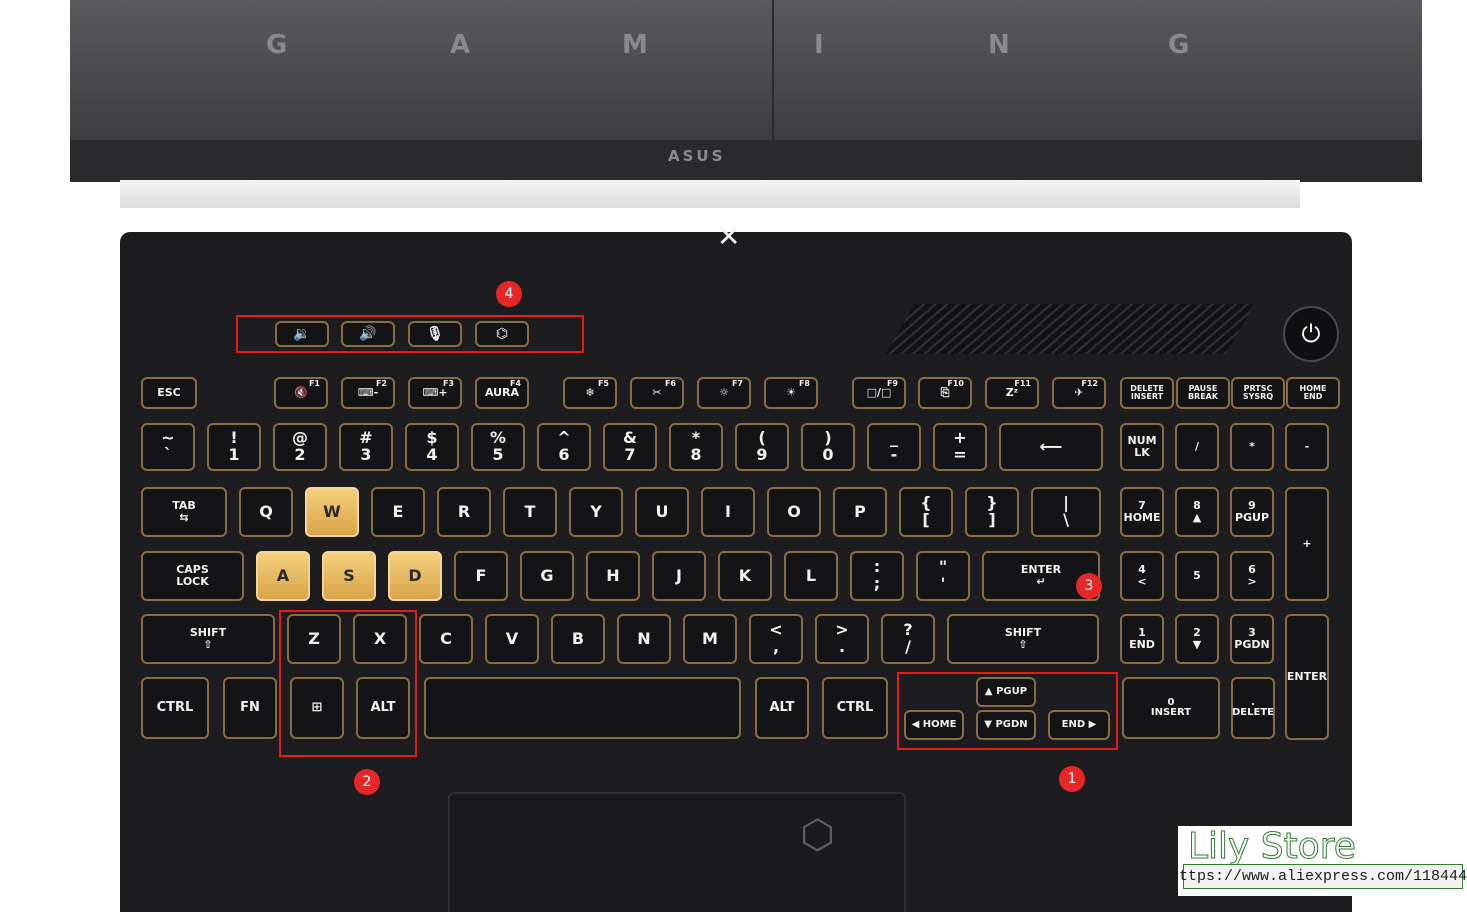  I want to click on key: 5, so click(1197, 576).